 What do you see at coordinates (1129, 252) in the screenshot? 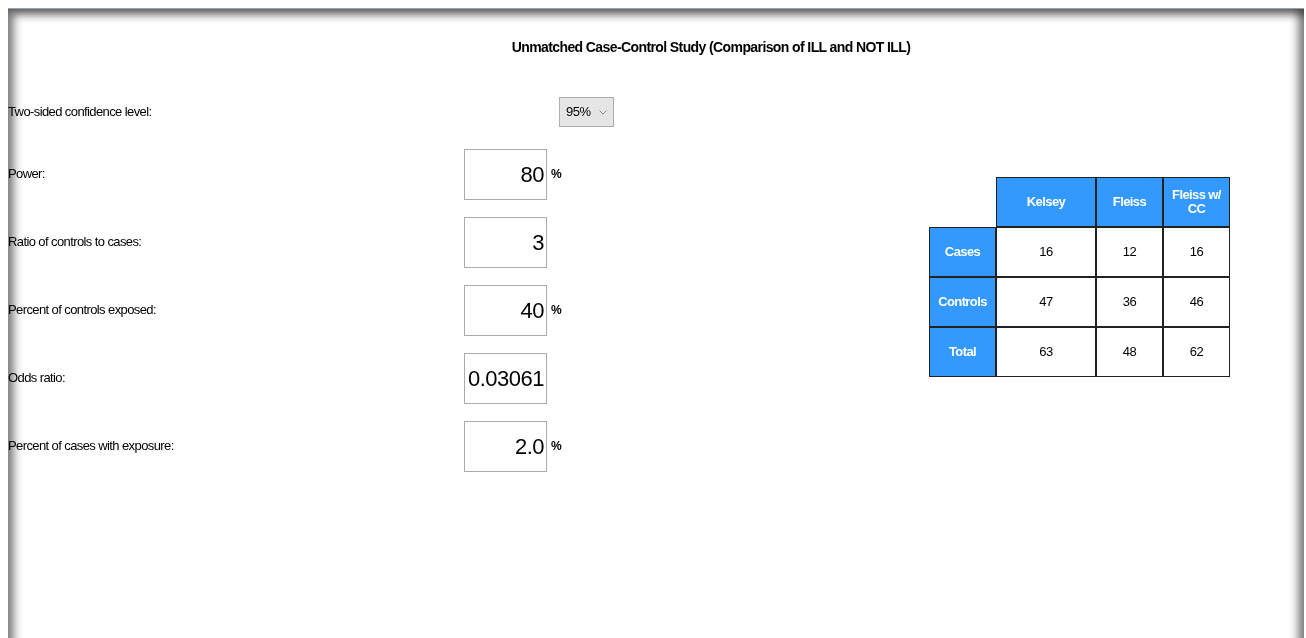
I see `table-cell: 12` at bounding box center [1129, 252].